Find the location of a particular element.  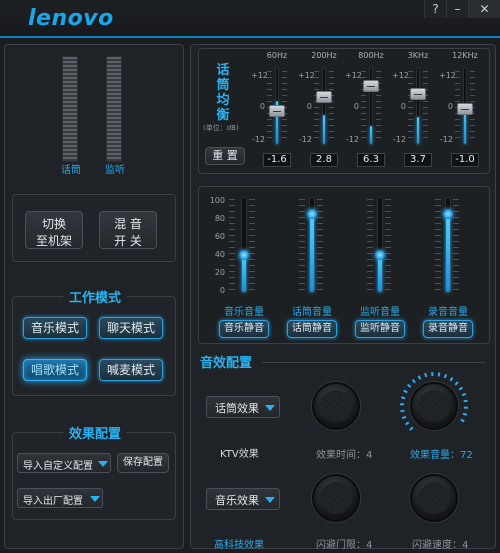

effect-volume-knob is located at coordinates (434, 406).